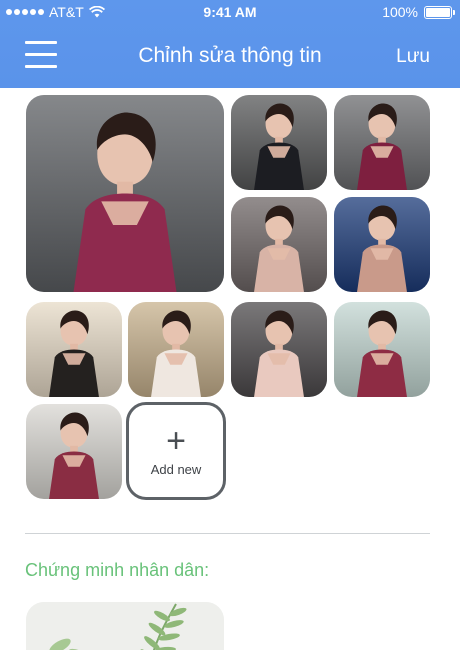  What do you see at coordinates (230, 12) in the screenshot?
I see `status-bar: AT&T 9:41 AM 100%` at bounding box center [230, 12].